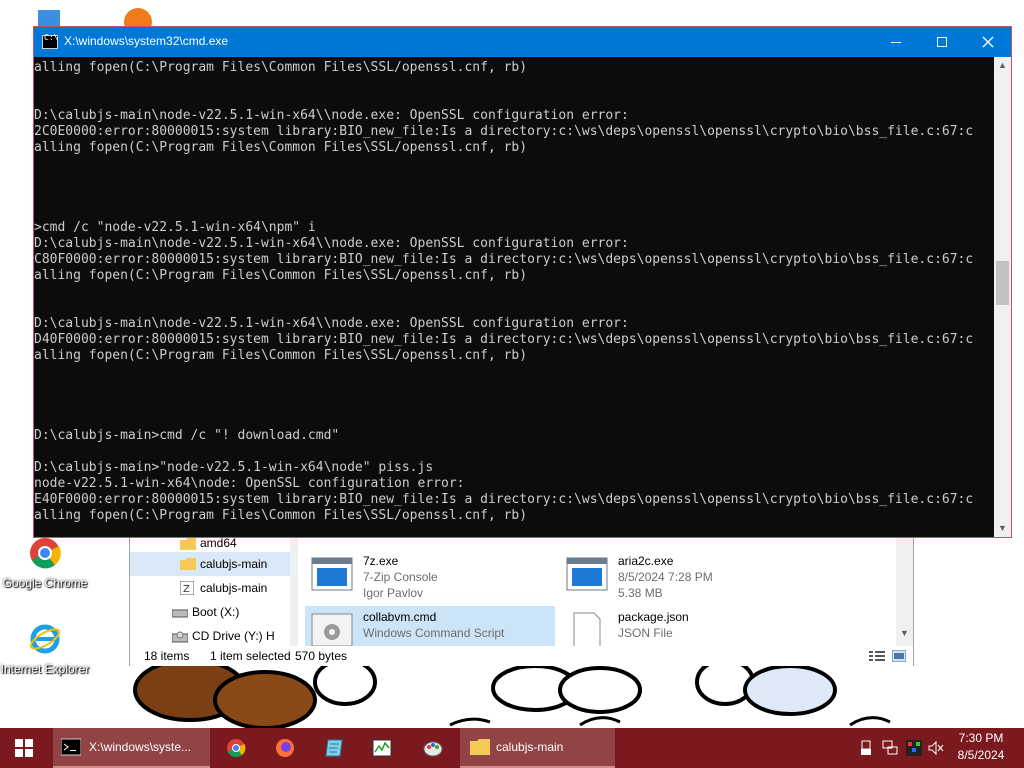  I want to click on internet-explorer-icon, so click(45, 639).